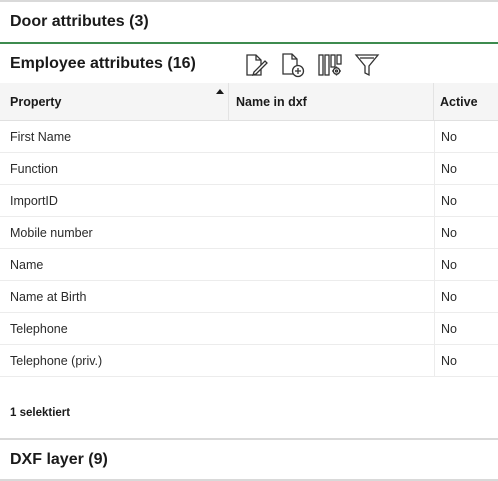  I want to click on table-row: Name No, so click(249, 265).